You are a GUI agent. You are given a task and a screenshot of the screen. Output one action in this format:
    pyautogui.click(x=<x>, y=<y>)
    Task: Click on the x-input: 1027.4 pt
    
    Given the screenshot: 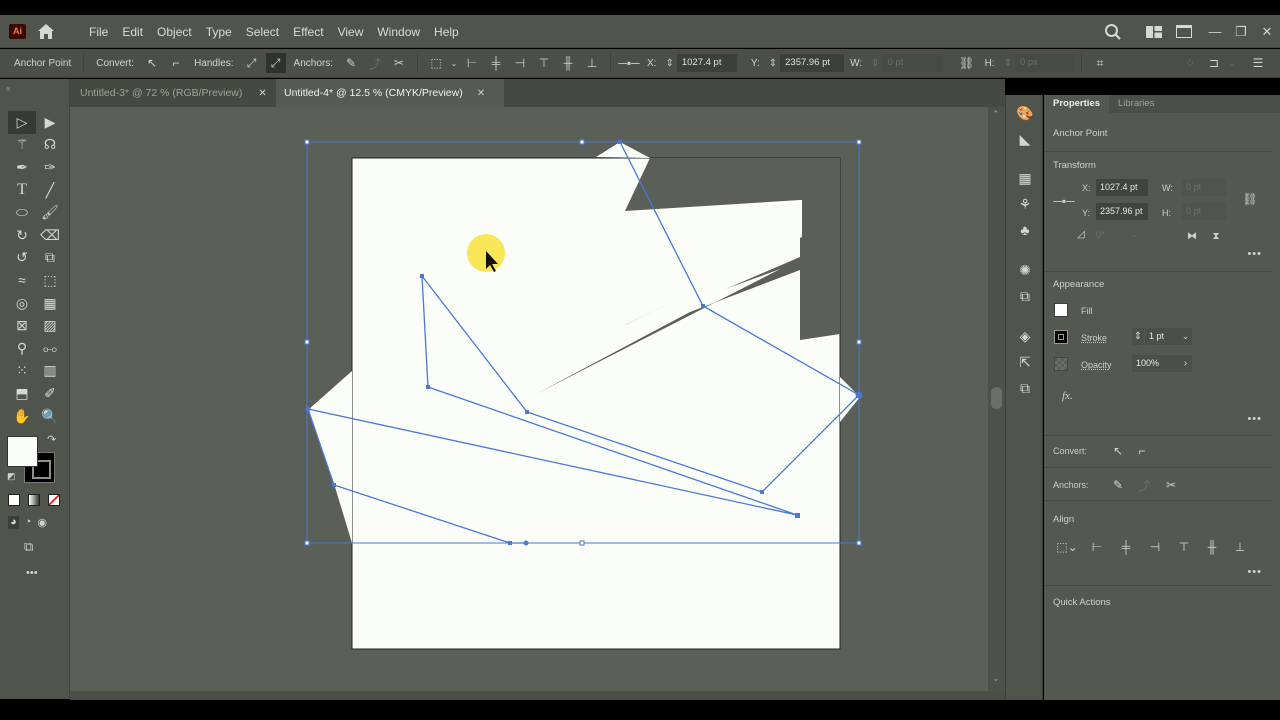 What is the action you would take?
    pyautogui.click(x=706, y=63)
    